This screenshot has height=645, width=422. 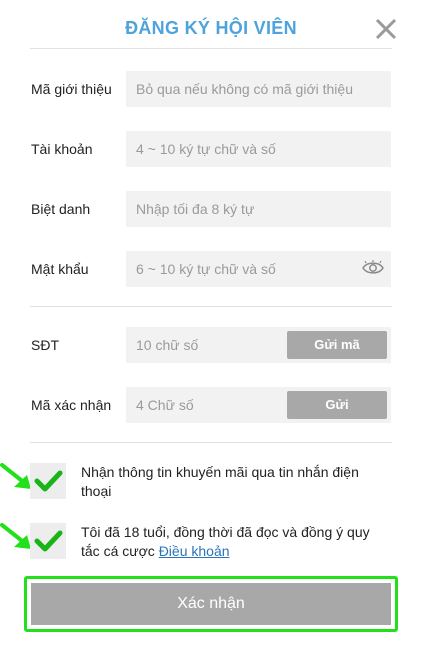 I want to click on password-input, so click(x=258, y=269).